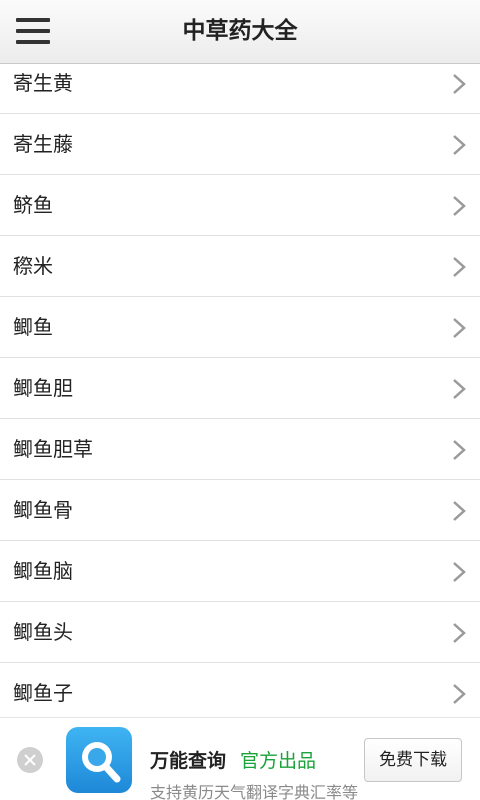 The width and height of the screenshot is (480, 800). What do you see at coordinates (33, 205) in the screenshot?
I see `list-item-label: 鲚鱼` at bounding box center [33, 205].